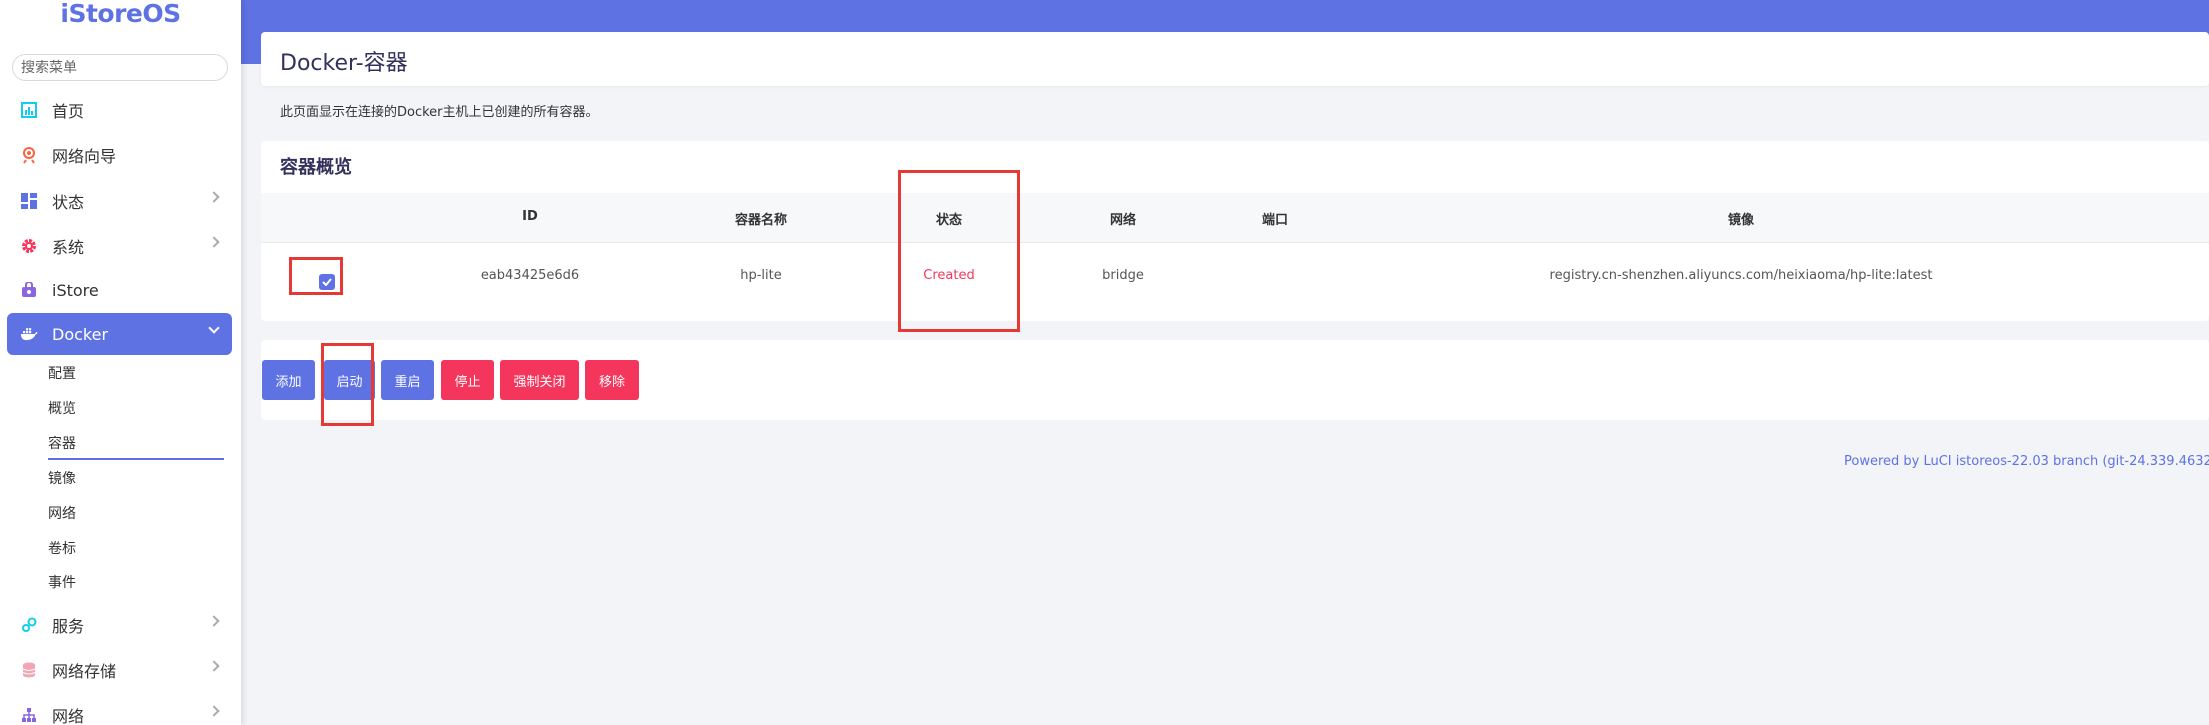 The image size is (2209, 725). What do you see at coordinates (29, 201) in the screenshot?
I see `dashboard-icon` at bounding box center [29, 201].